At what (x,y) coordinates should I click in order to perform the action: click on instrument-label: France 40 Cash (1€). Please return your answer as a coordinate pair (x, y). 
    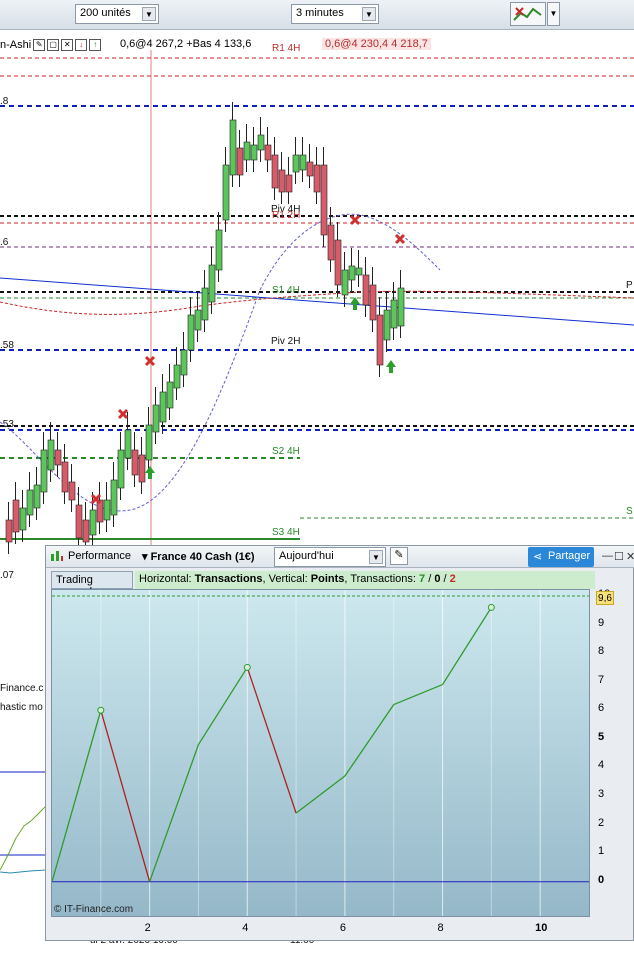
    Looking at the image, I should click on (202, 557).